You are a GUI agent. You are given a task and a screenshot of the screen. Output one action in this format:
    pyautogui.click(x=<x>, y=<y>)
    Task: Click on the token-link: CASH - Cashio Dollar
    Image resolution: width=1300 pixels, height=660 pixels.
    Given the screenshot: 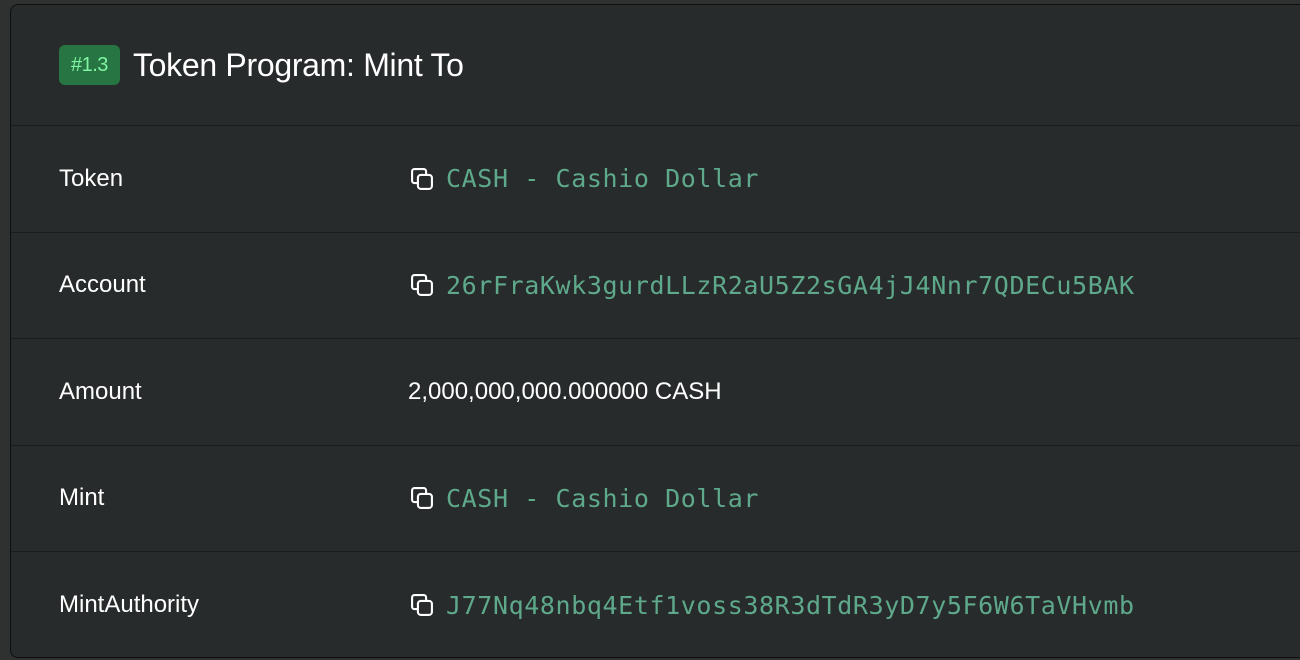 What is the action you would take?
    pyautogui.click(x=602, y=178)
    